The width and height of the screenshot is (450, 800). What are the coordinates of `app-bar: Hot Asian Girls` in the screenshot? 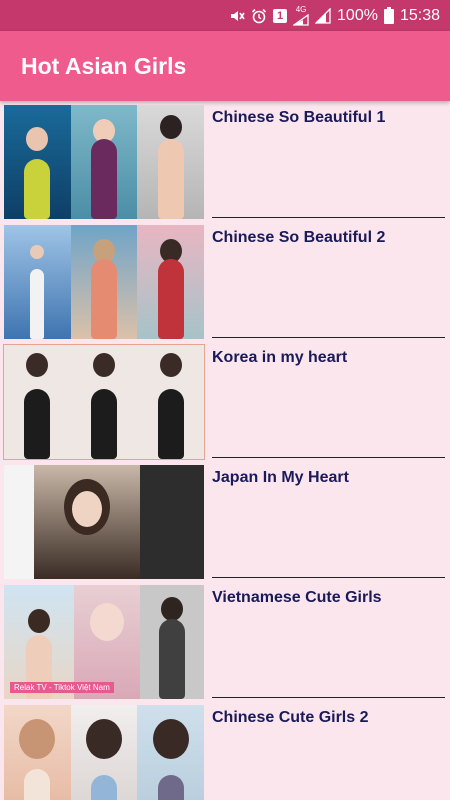 It's located at (225, 66).